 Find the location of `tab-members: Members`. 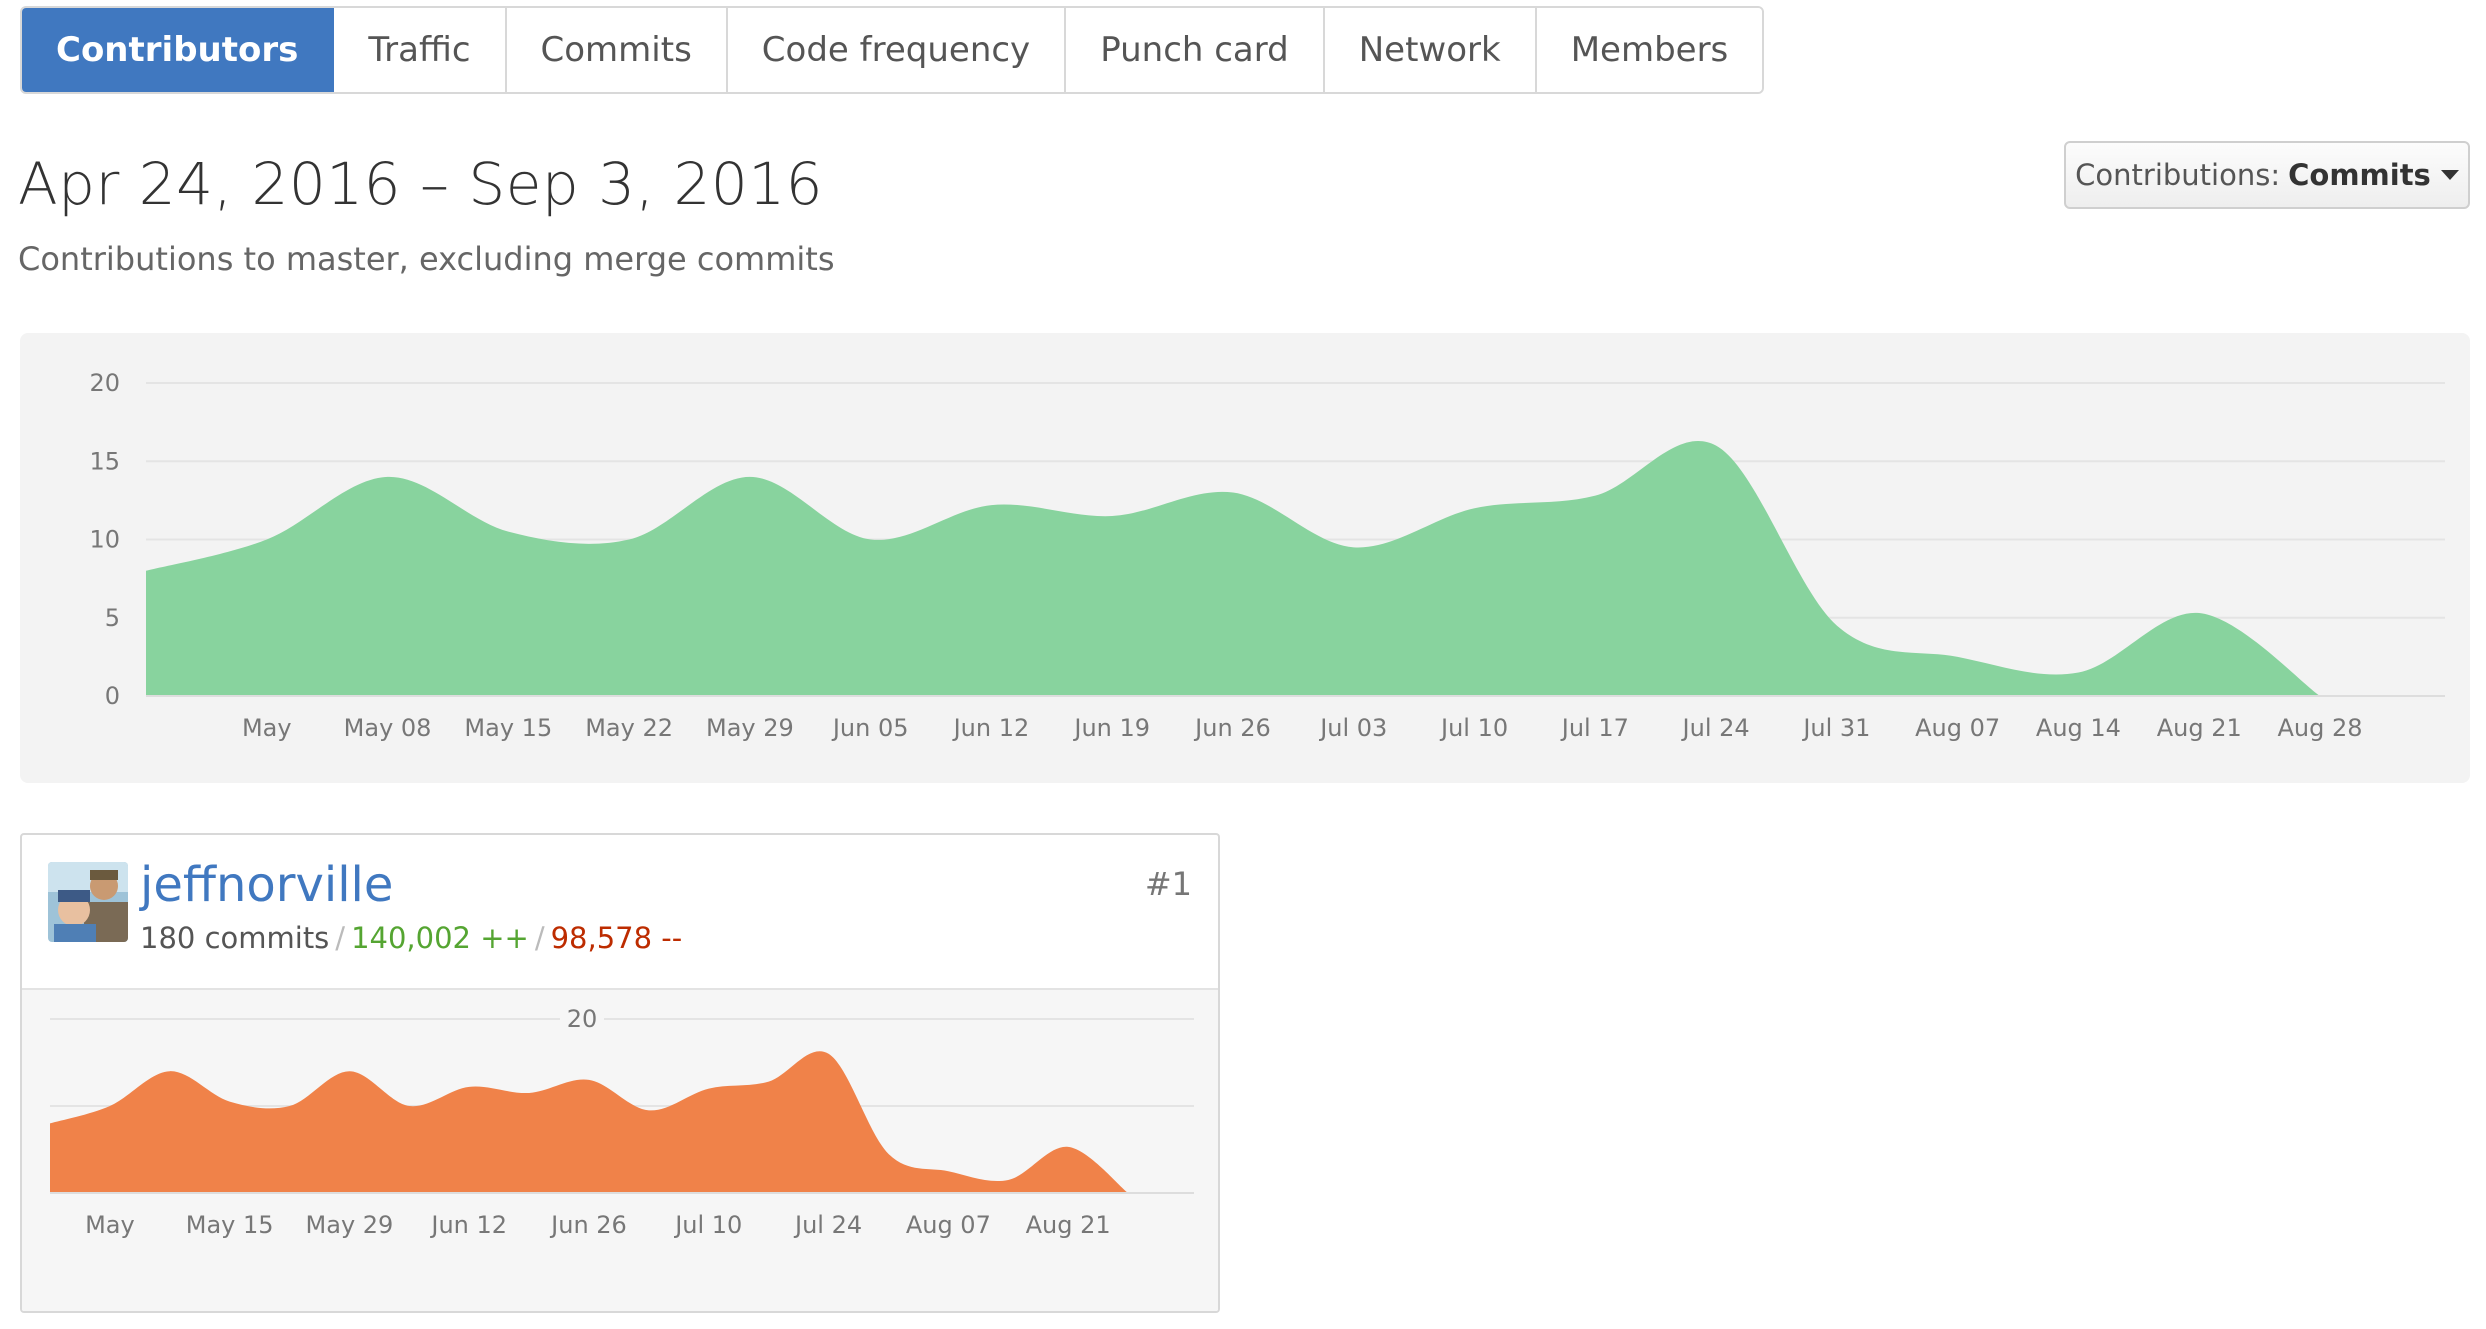

tab-members: Members is located at coordinates (1649, 50).